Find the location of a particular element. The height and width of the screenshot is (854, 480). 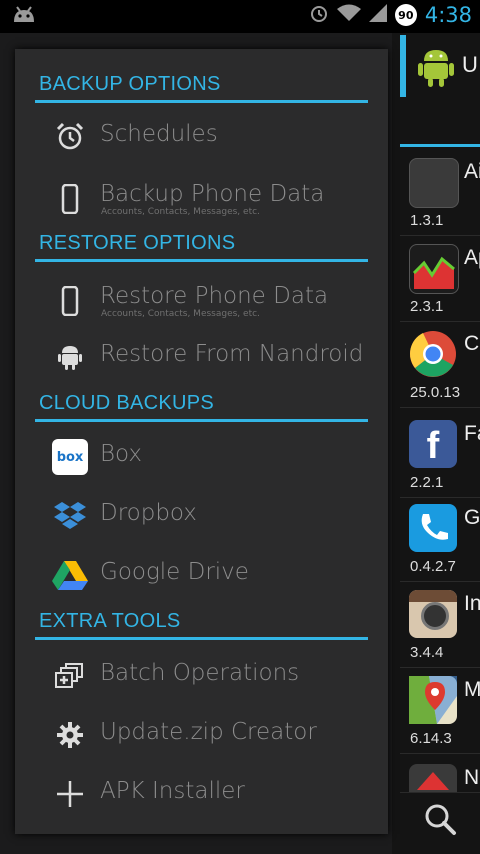

section-header-backup-options: BACKUP OPTIONS is located at coordinates (201, 83).